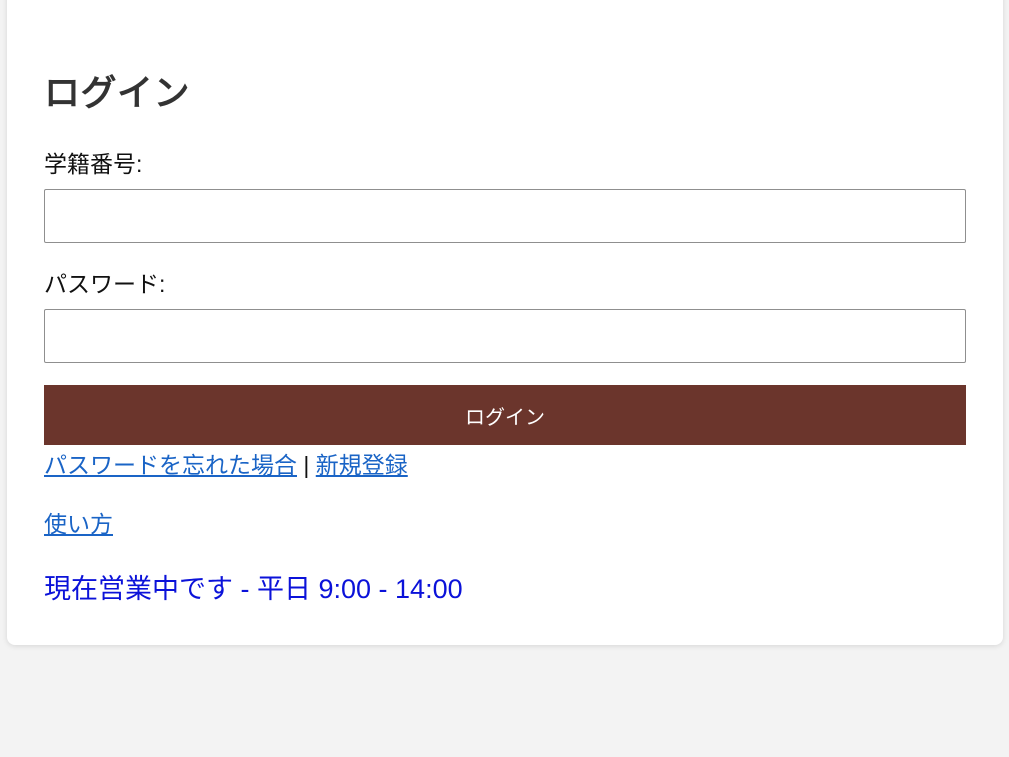 This screenshot has height=757, width=1009. What do you see at coordinates (505, 216) in the screenshot?
I see `student-id-input` at bounding box center [505, 216].